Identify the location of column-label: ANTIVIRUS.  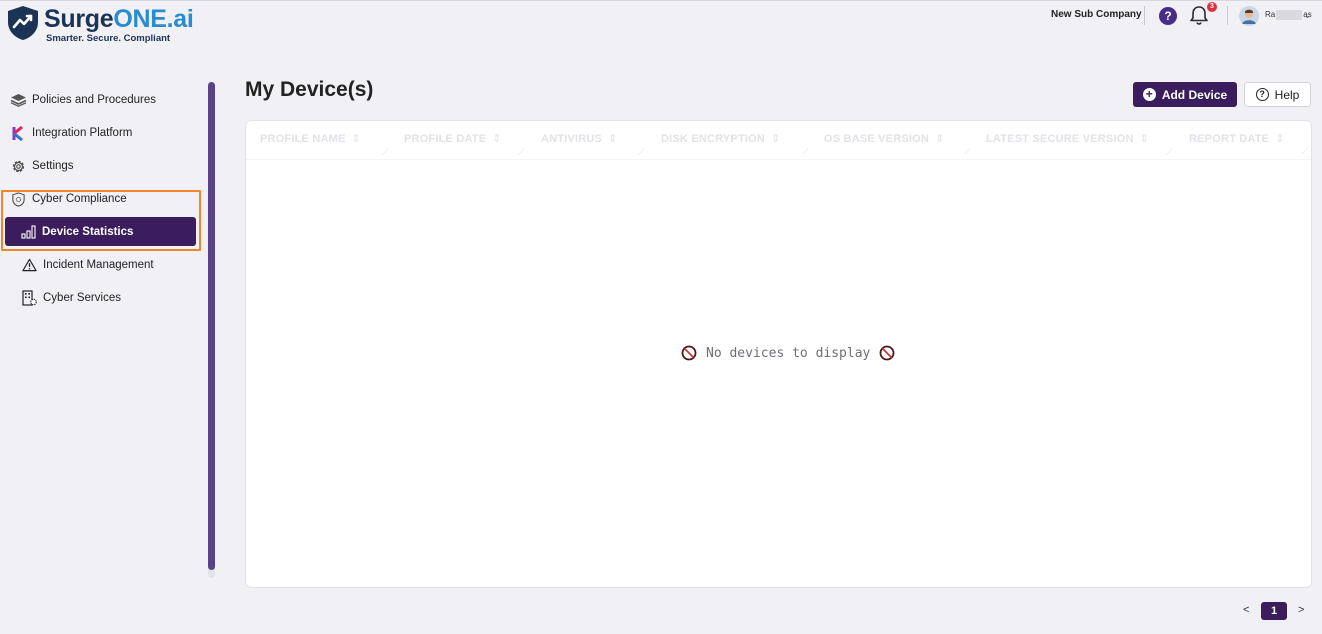
(572, 139).